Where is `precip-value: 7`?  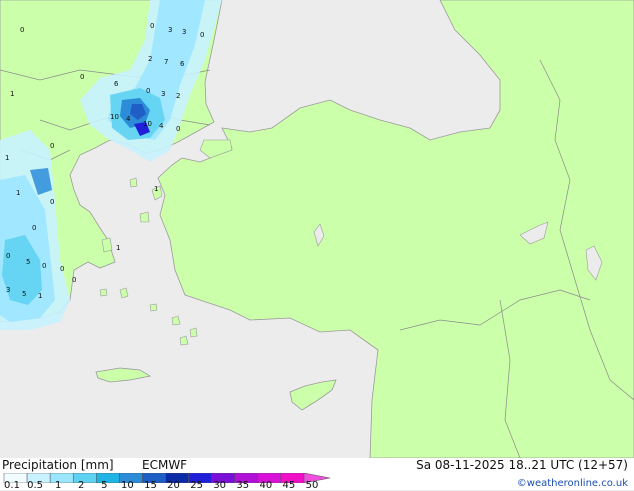
precip-value: 7 is located at coordinates (166, 62).